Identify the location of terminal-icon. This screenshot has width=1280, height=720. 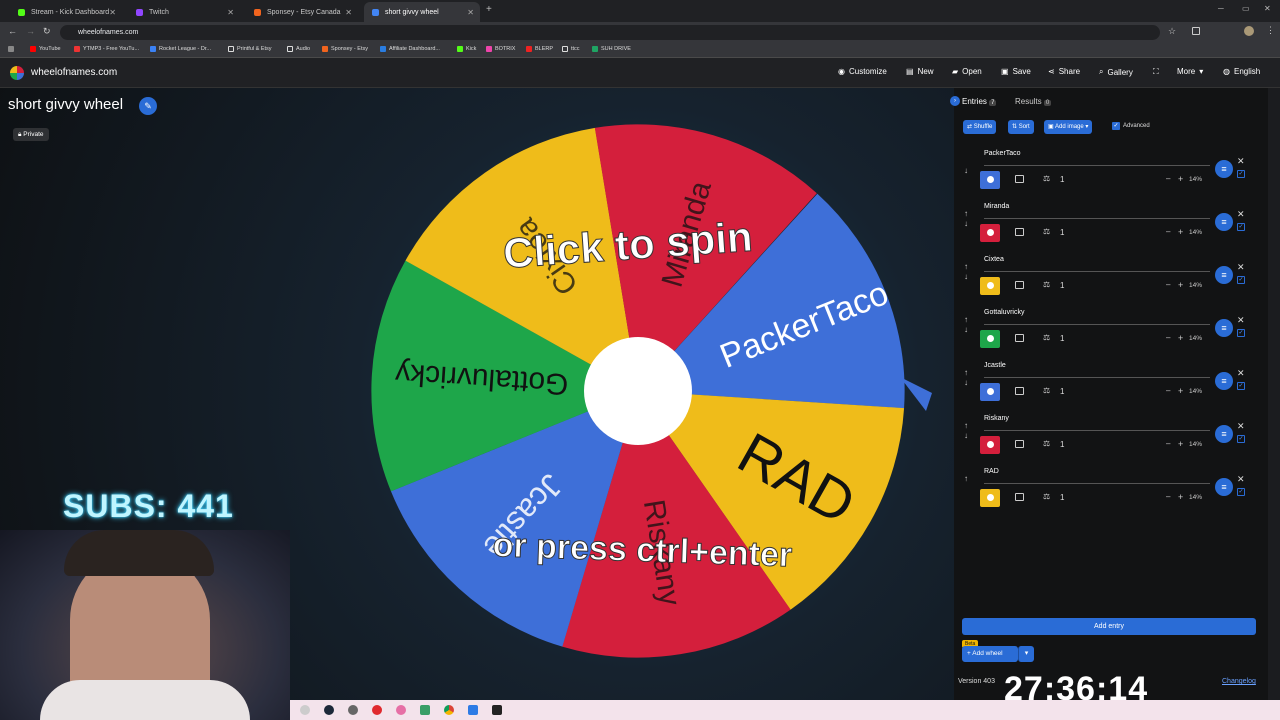
(497, 710).